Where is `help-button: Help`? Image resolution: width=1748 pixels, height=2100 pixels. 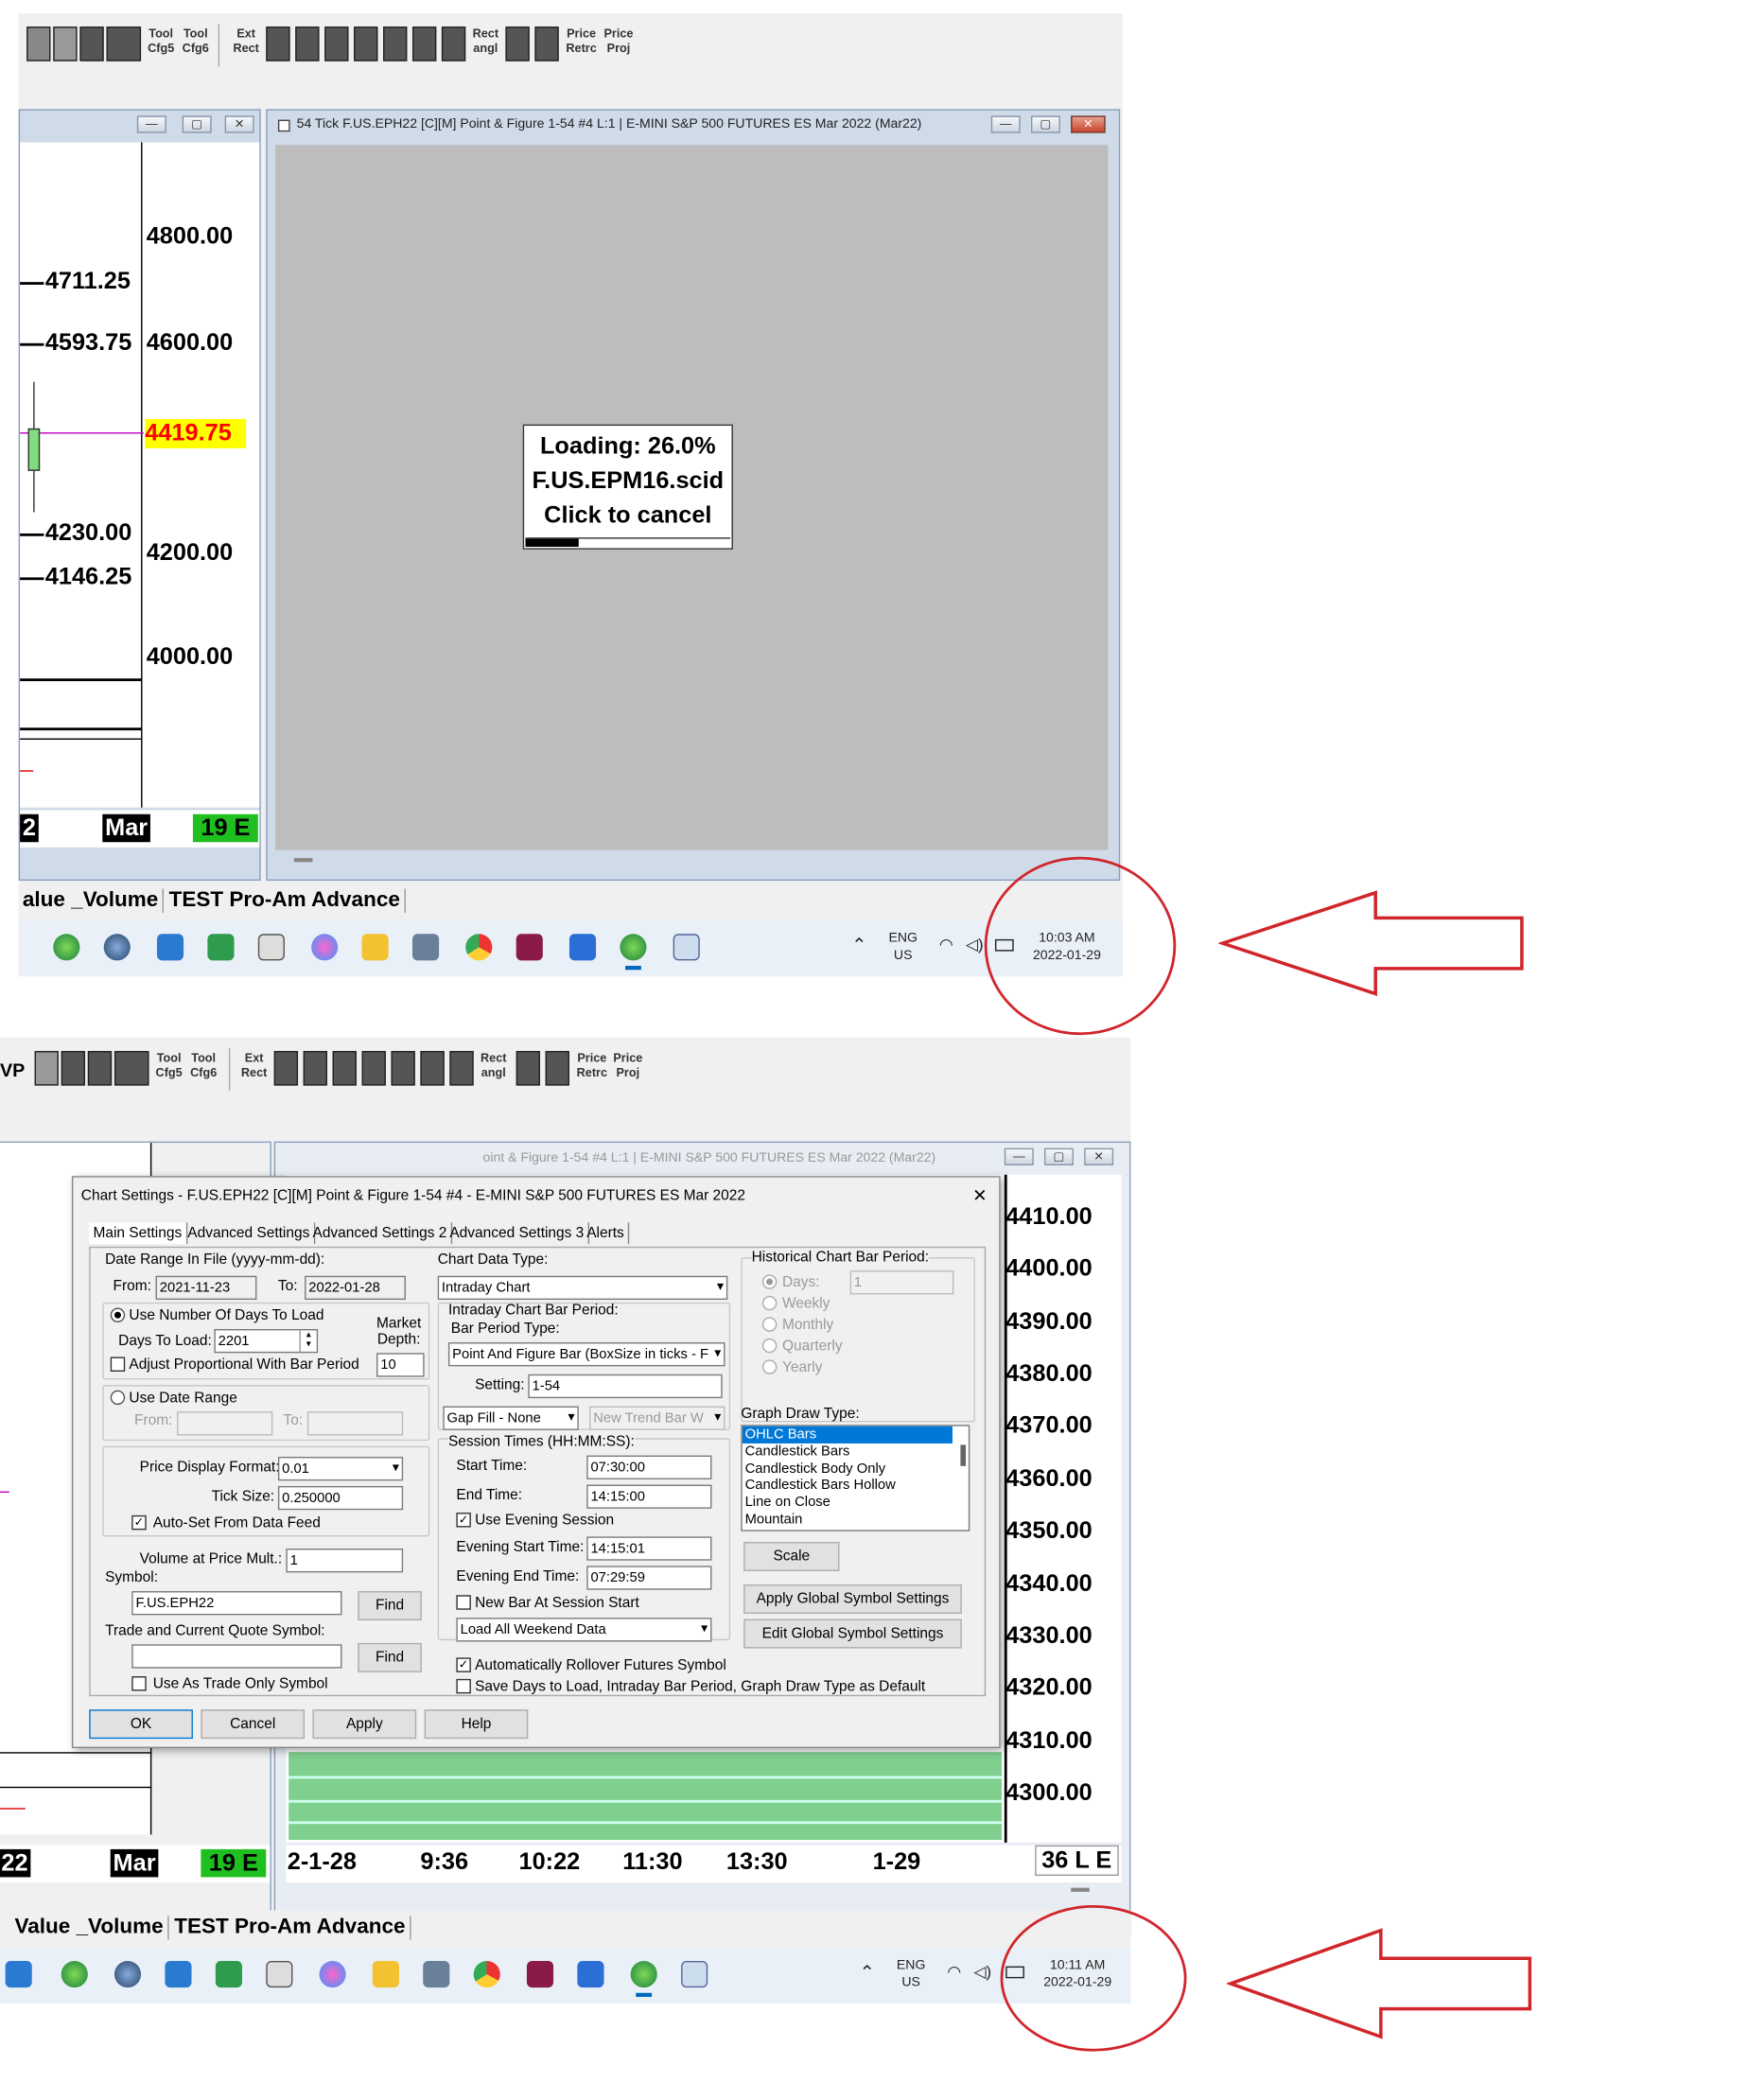
help-button: Help is located at coordinates (476, 1724).